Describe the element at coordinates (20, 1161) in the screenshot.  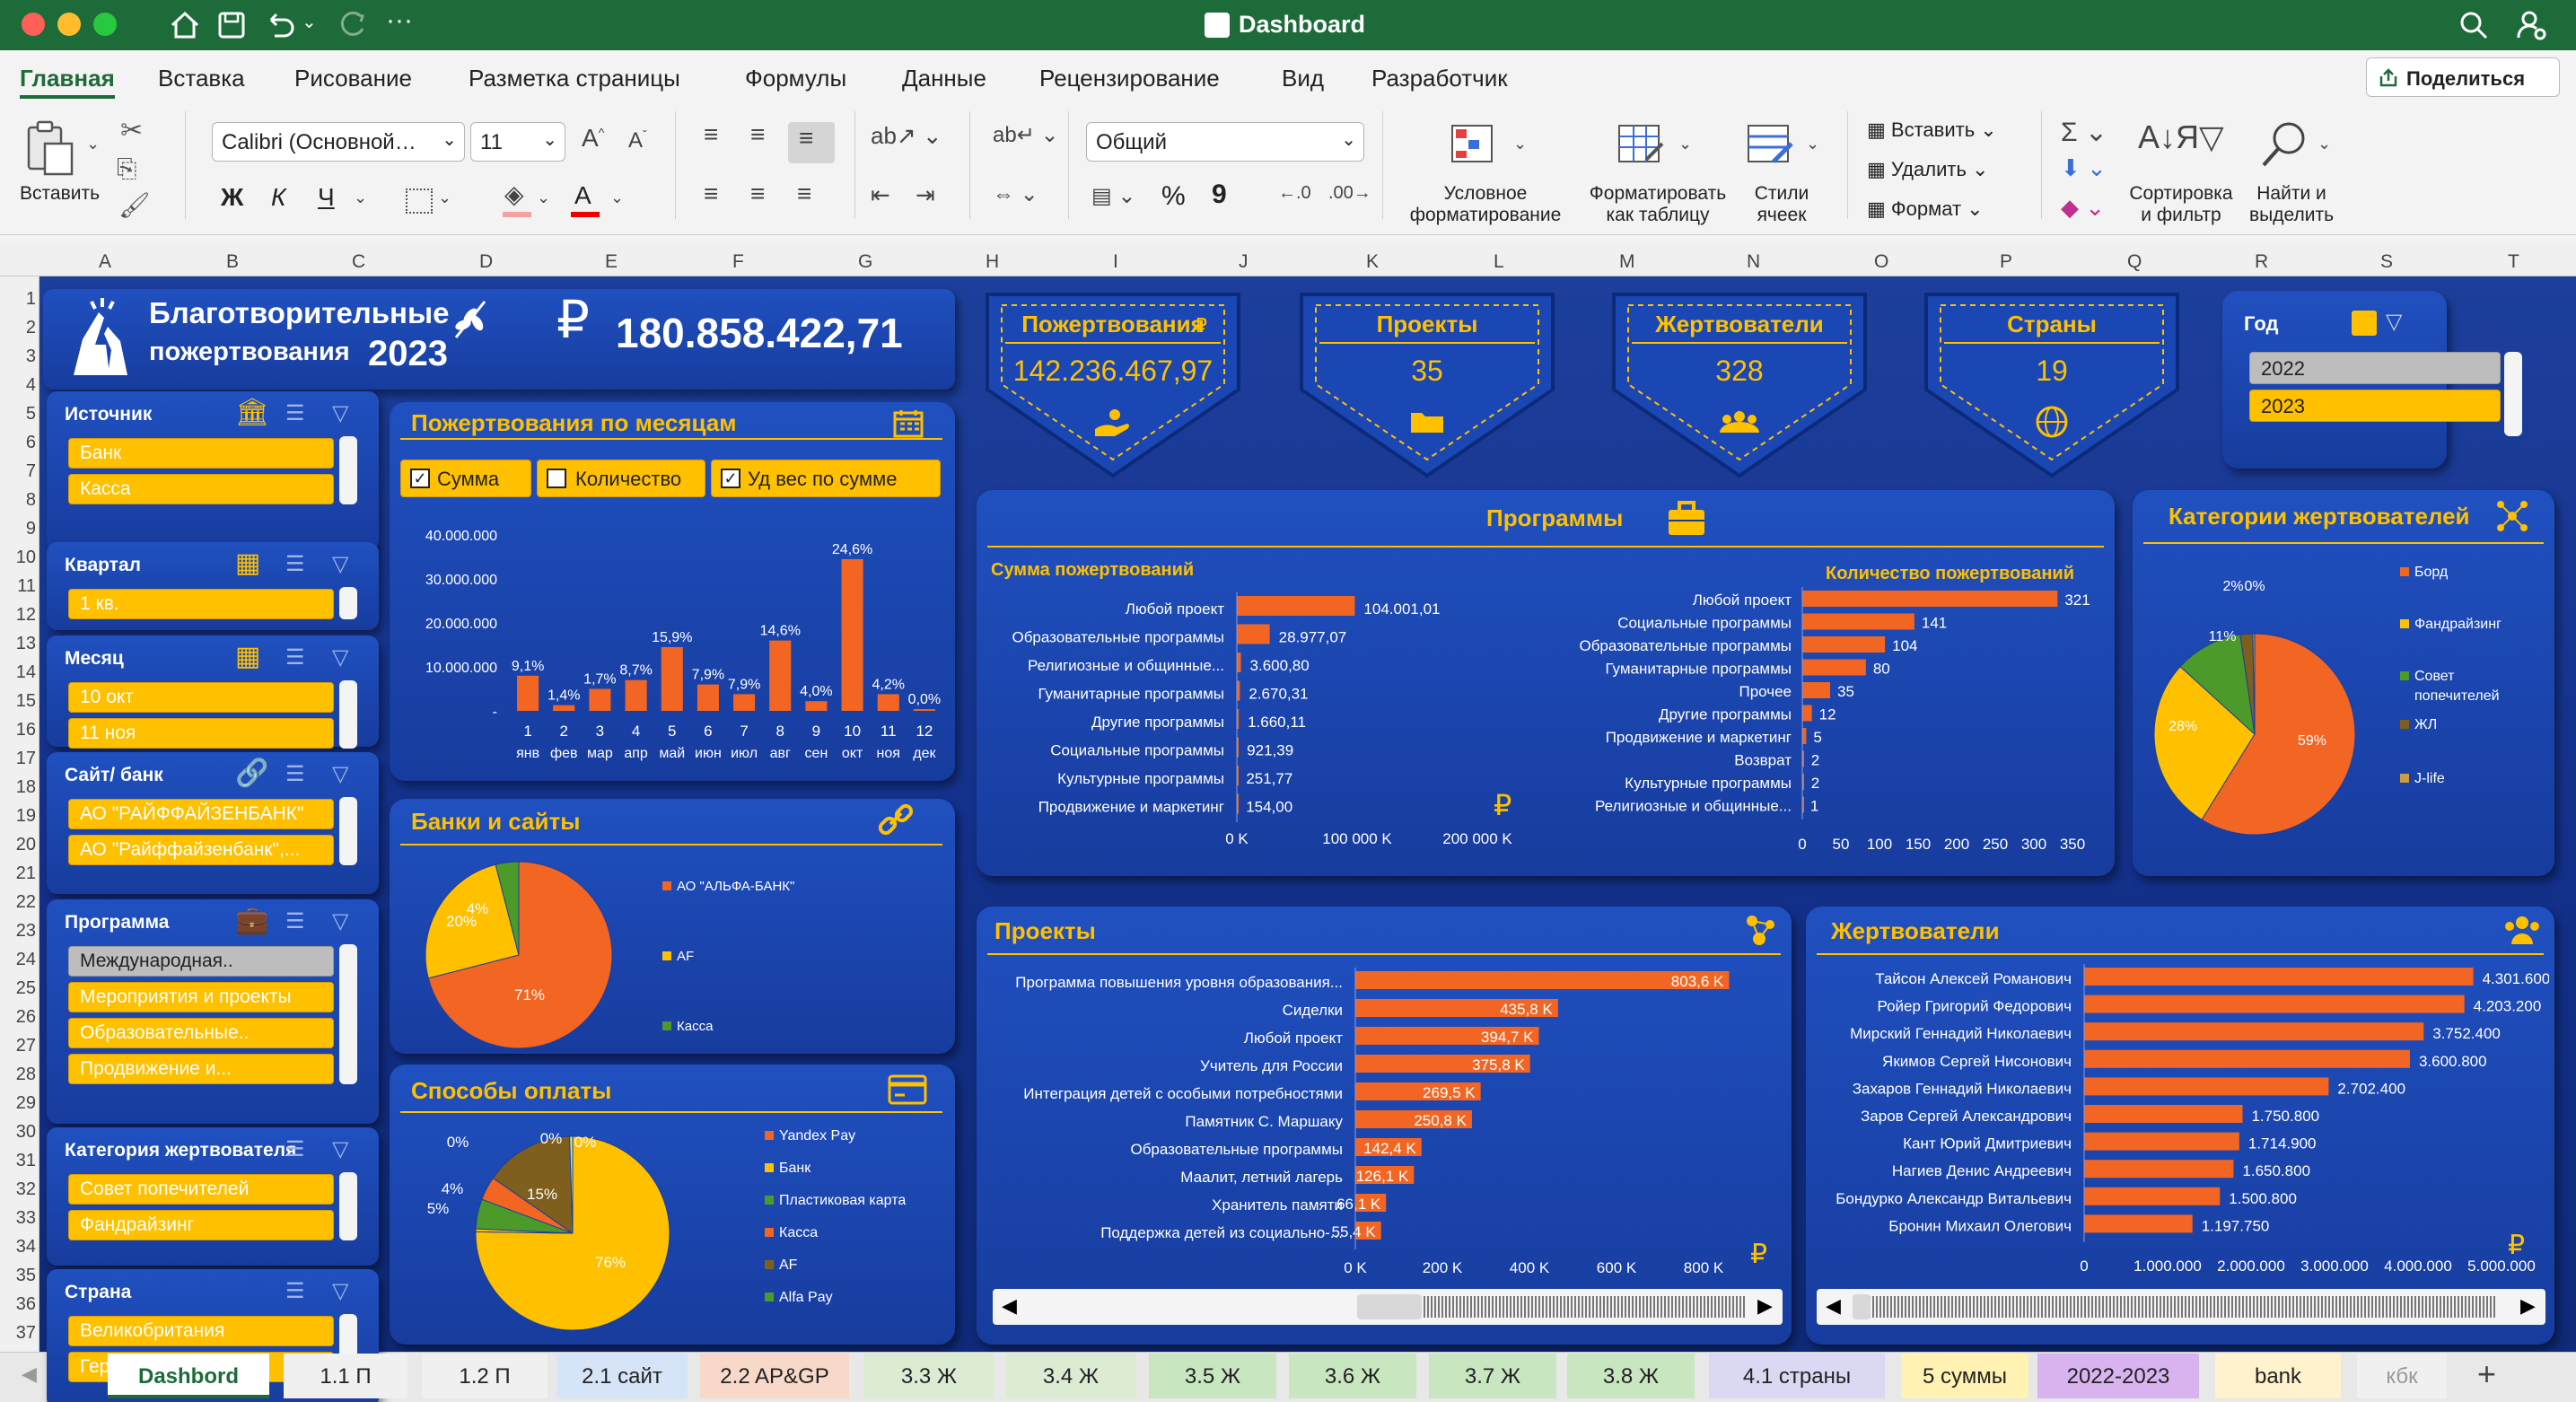
I see `row-header: 31` at that location.